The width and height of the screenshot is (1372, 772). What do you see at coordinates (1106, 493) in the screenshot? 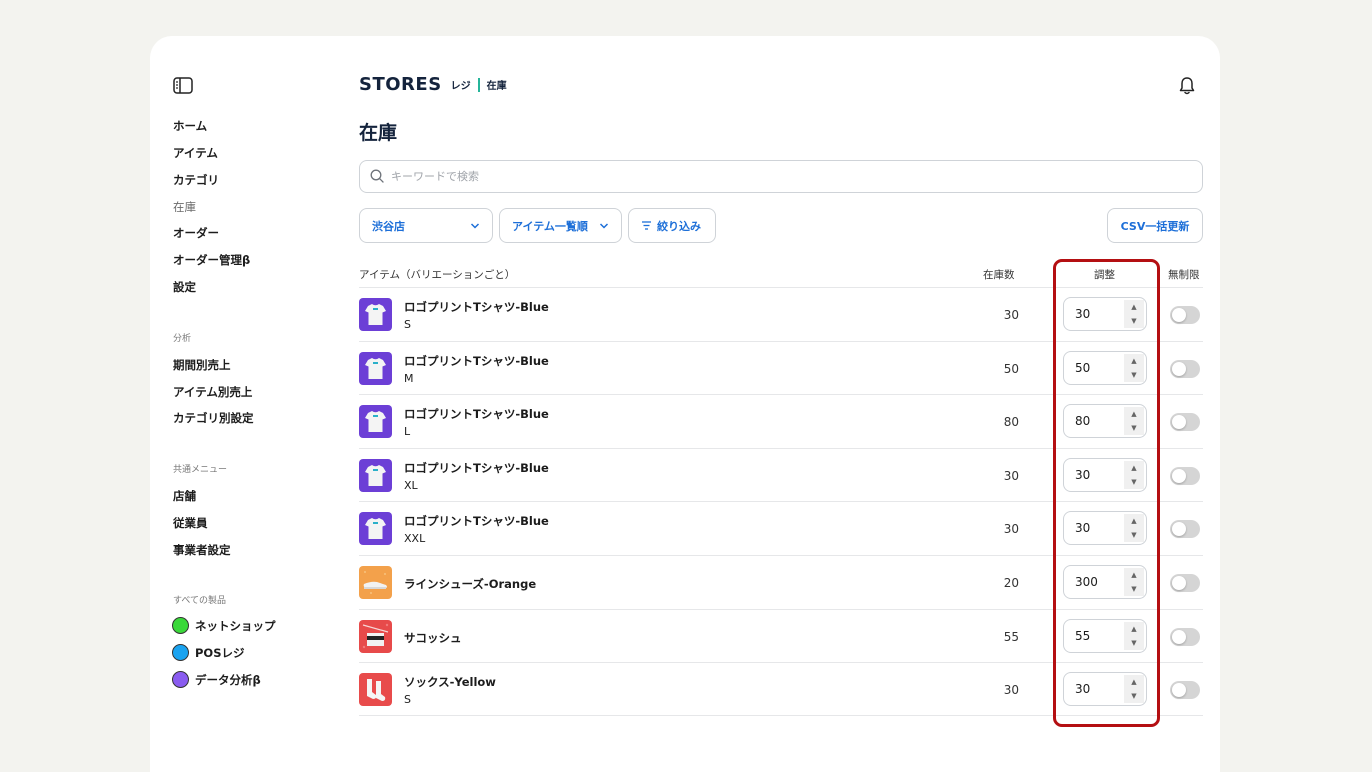
I see `adjust-column-highlight` at bounding box center [1106, 493].